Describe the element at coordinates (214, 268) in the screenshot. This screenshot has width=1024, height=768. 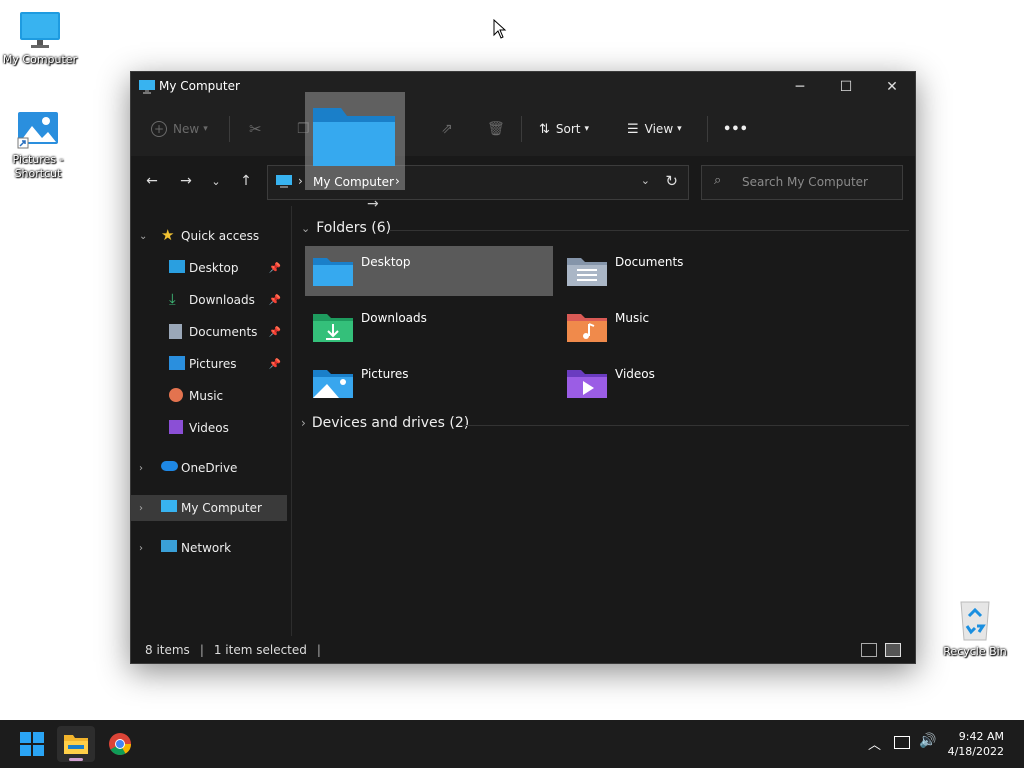
I see `sidebar-item-label: Desktop` at that location.